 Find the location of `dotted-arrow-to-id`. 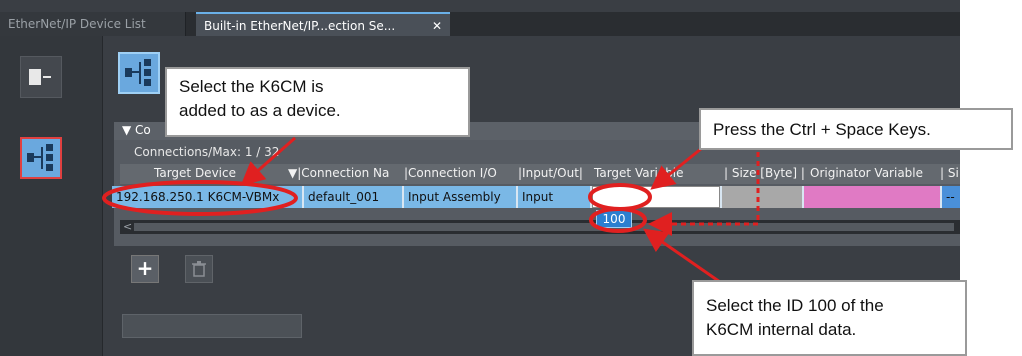

dotted-arrow-to-id is located at coordinates (704, 194).